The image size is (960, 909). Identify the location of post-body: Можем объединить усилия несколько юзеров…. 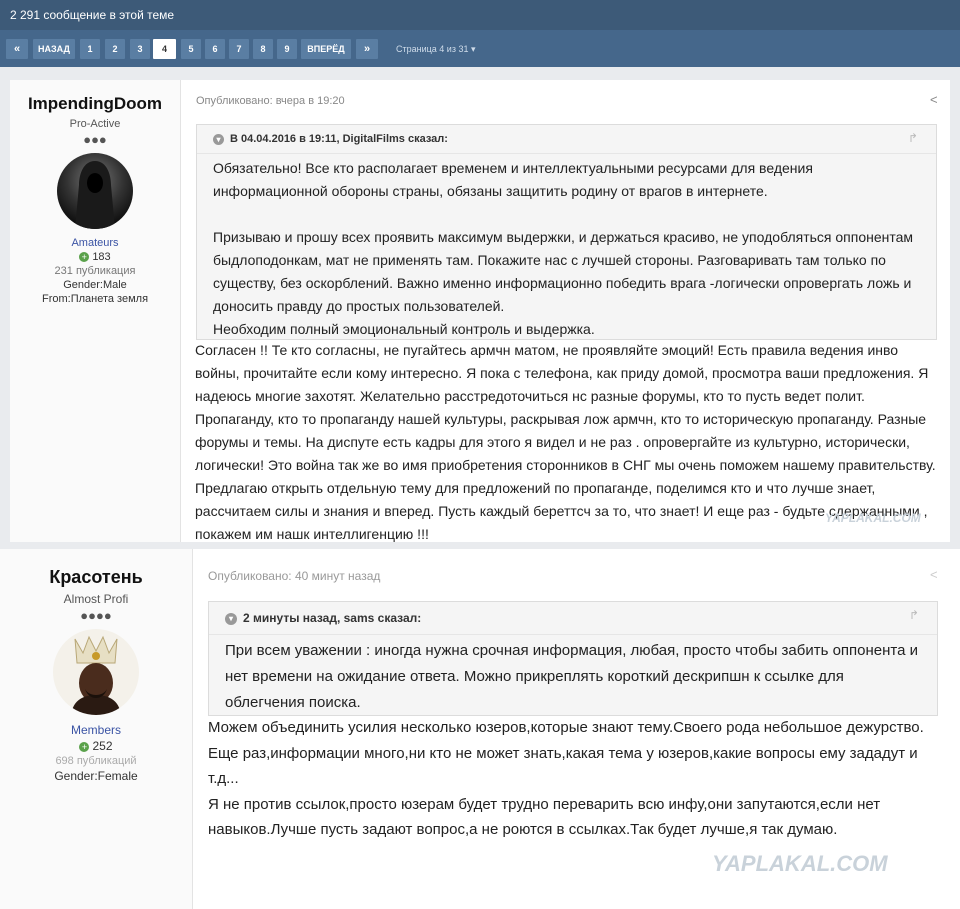
(578, 779).